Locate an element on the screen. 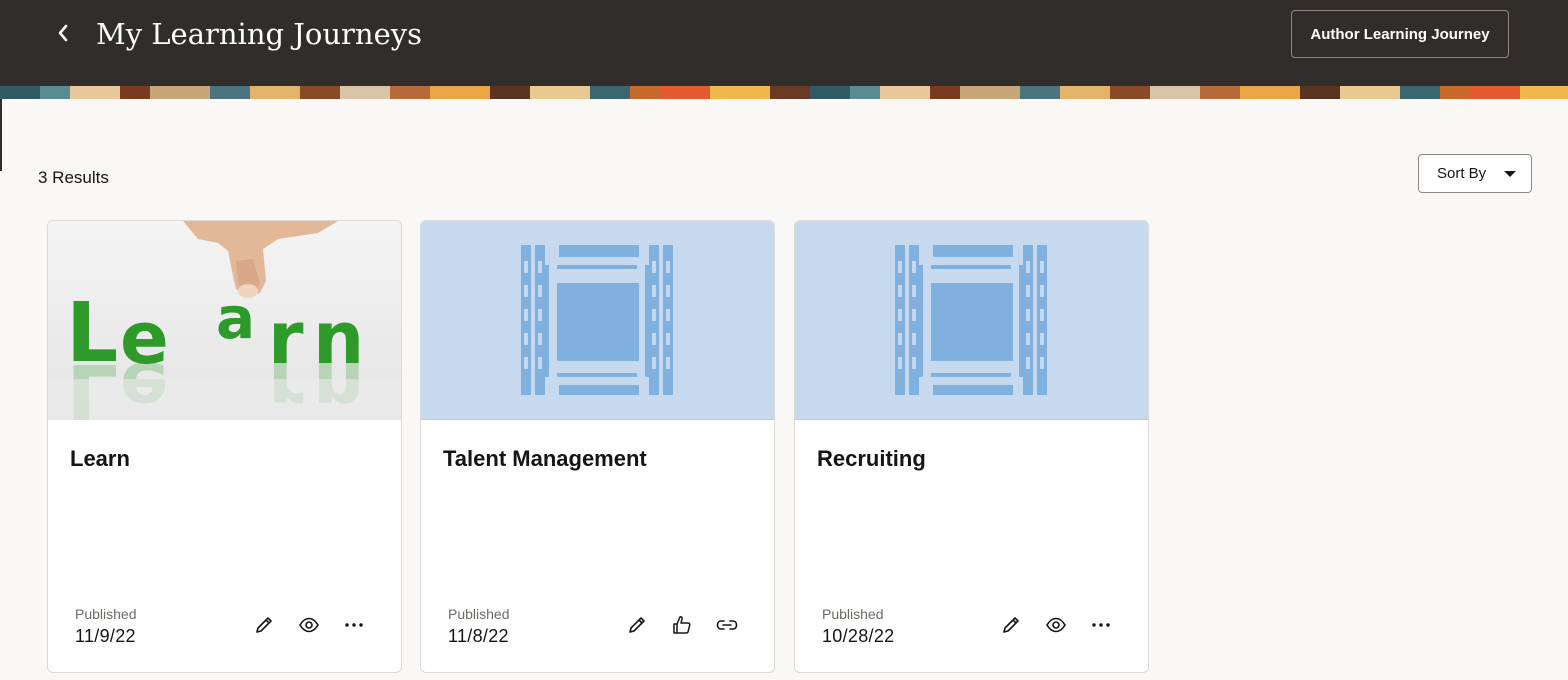 This screenshot has height=680, width=1568. card-thumbnail: L e a r n L e r n is located at coordinates (224, 330).